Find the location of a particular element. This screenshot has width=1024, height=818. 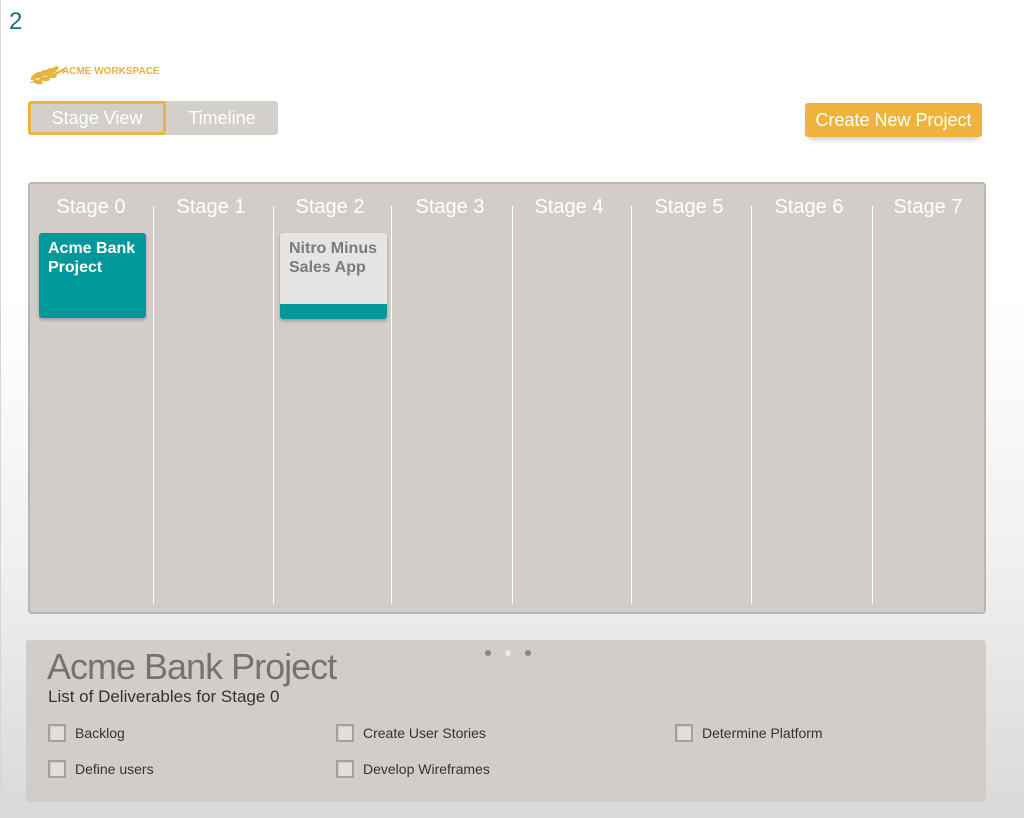

logo-text: ACME WORKSPACE is located at coordinates (111, 71).